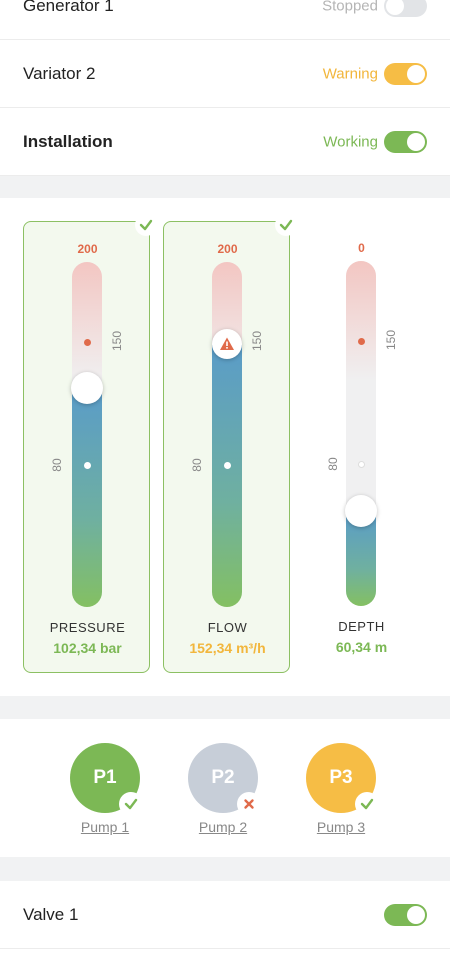  I want to click on gauge-flow: 200 150 80 FLOW 152,34 m³/h, so click(230, 443).